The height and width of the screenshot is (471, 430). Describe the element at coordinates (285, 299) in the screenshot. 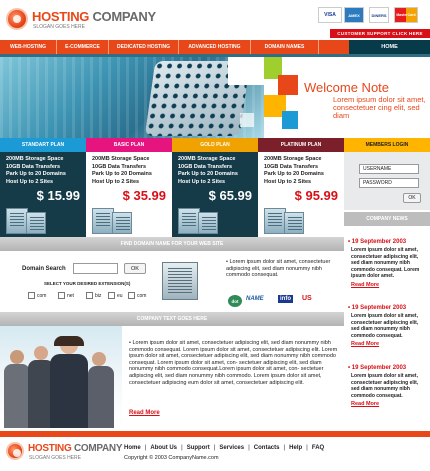

I see `info-logo: info` at that location.